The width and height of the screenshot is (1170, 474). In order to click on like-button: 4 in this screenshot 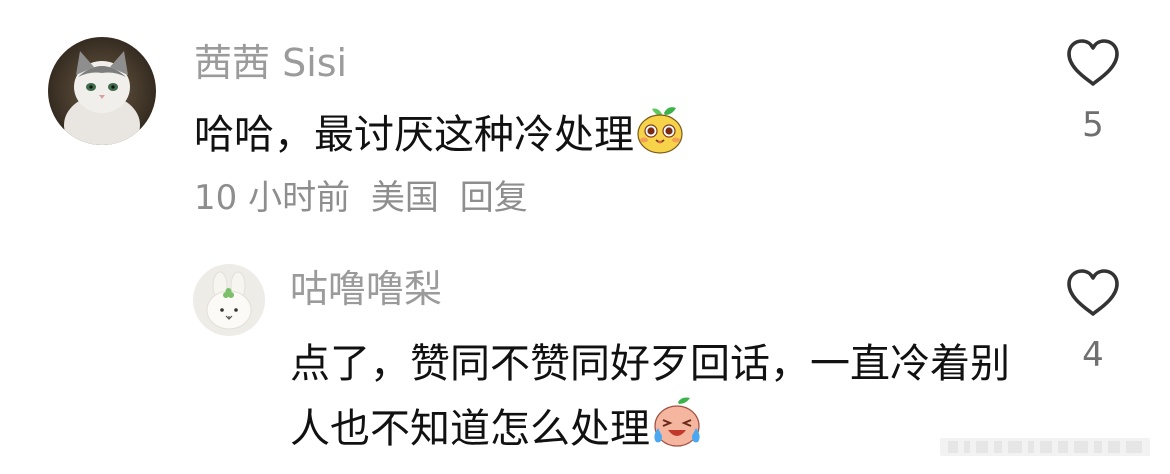, I will do `click(1093, 328)`.